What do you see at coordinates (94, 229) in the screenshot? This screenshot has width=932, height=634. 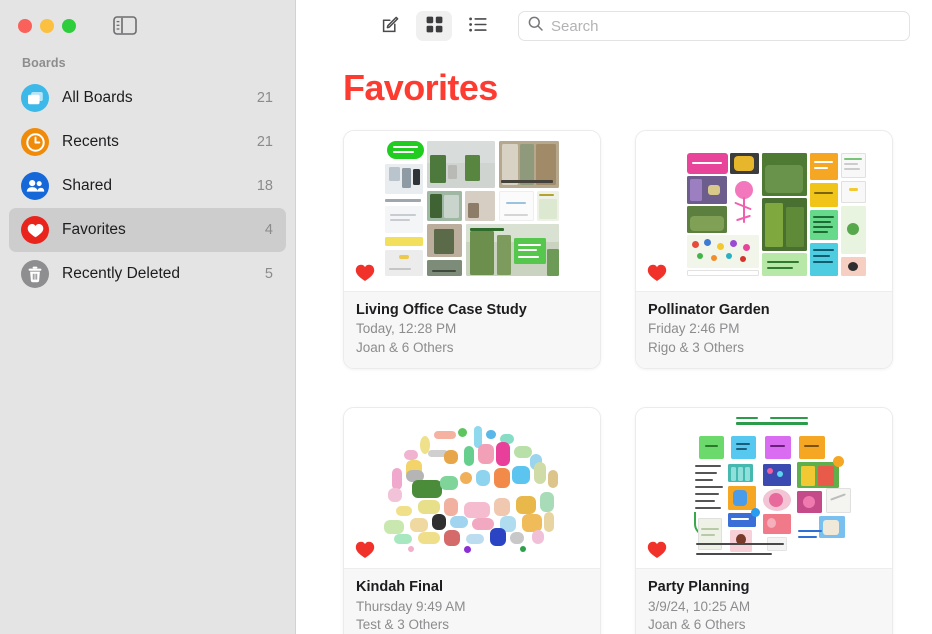 I see `sidebar-item-label: Favorites` at bounding box center [94, 229].